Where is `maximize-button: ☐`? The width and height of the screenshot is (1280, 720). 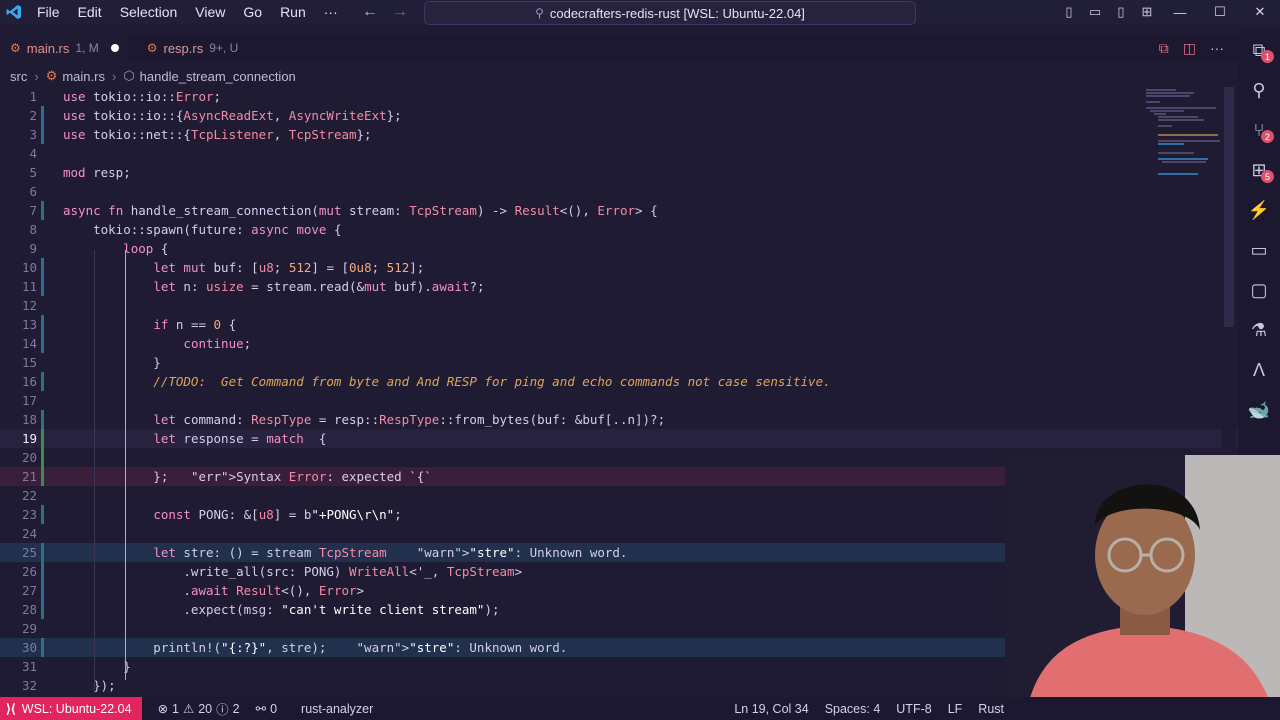 maximize-button: ☐ is located at coordinates (1220, 12).